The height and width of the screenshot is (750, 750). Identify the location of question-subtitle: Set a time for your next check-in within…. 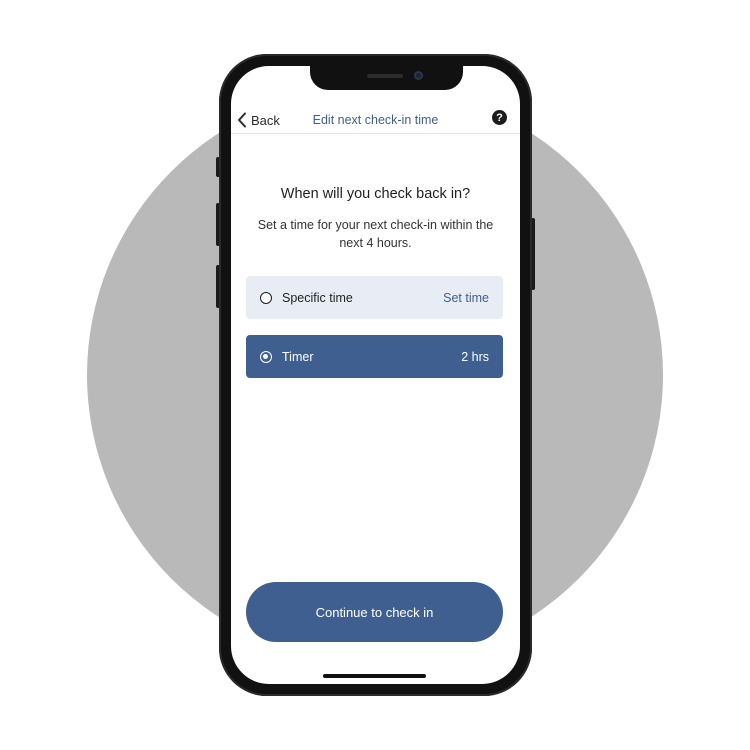
(375, 234).